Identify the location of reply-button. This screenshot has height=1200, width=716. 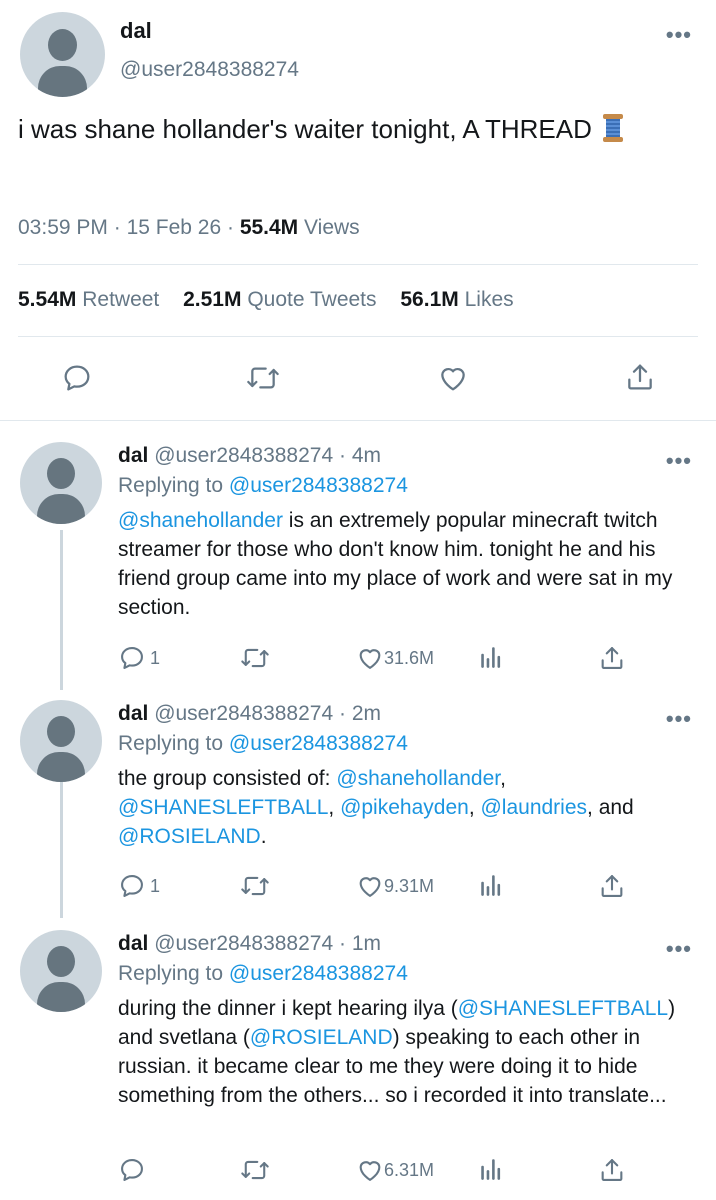
(134, 1170).